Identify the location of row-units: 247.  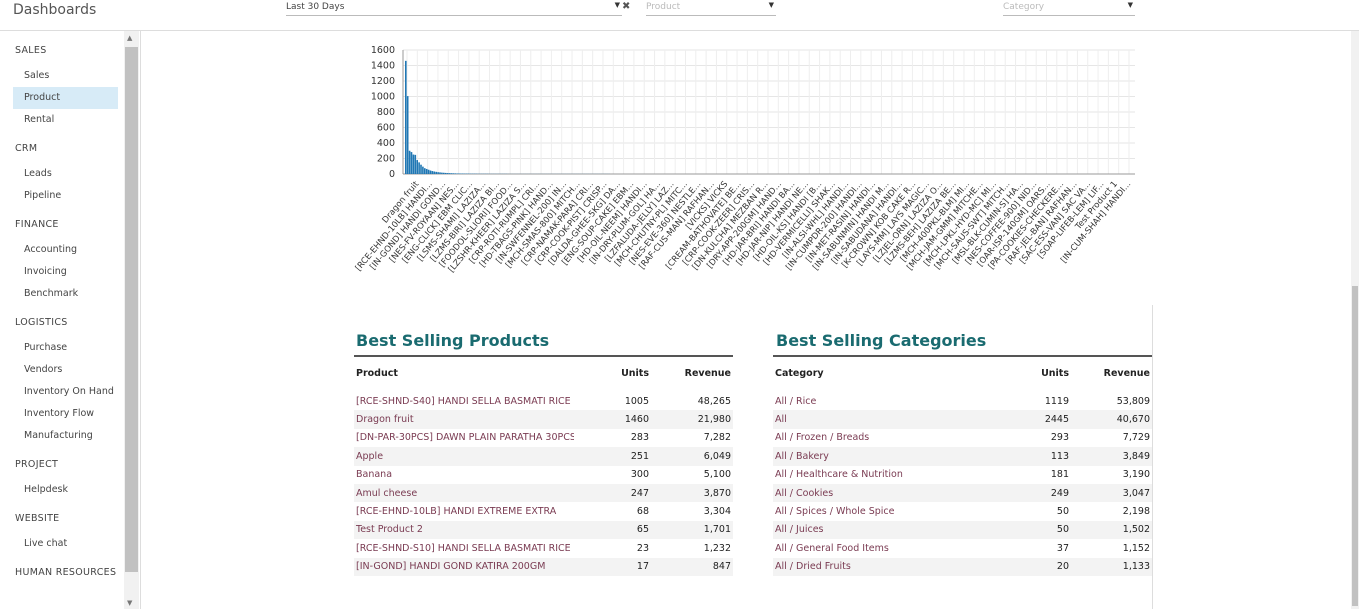
(612, 493).